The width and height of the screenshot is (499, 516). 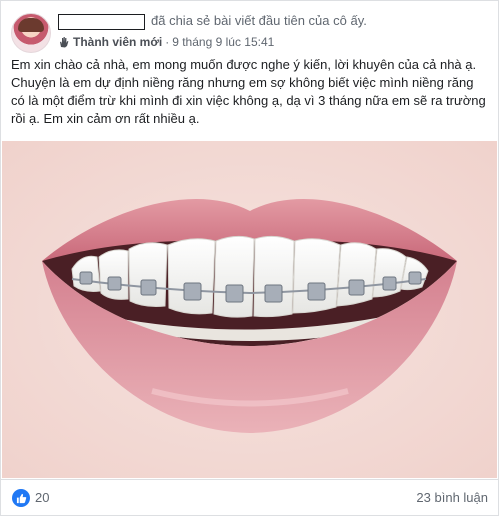 What do you see at coordinates (117, 42) in the screenshot?
I see `member-badge: Thành viên mới` at bounding box center [117, 42].